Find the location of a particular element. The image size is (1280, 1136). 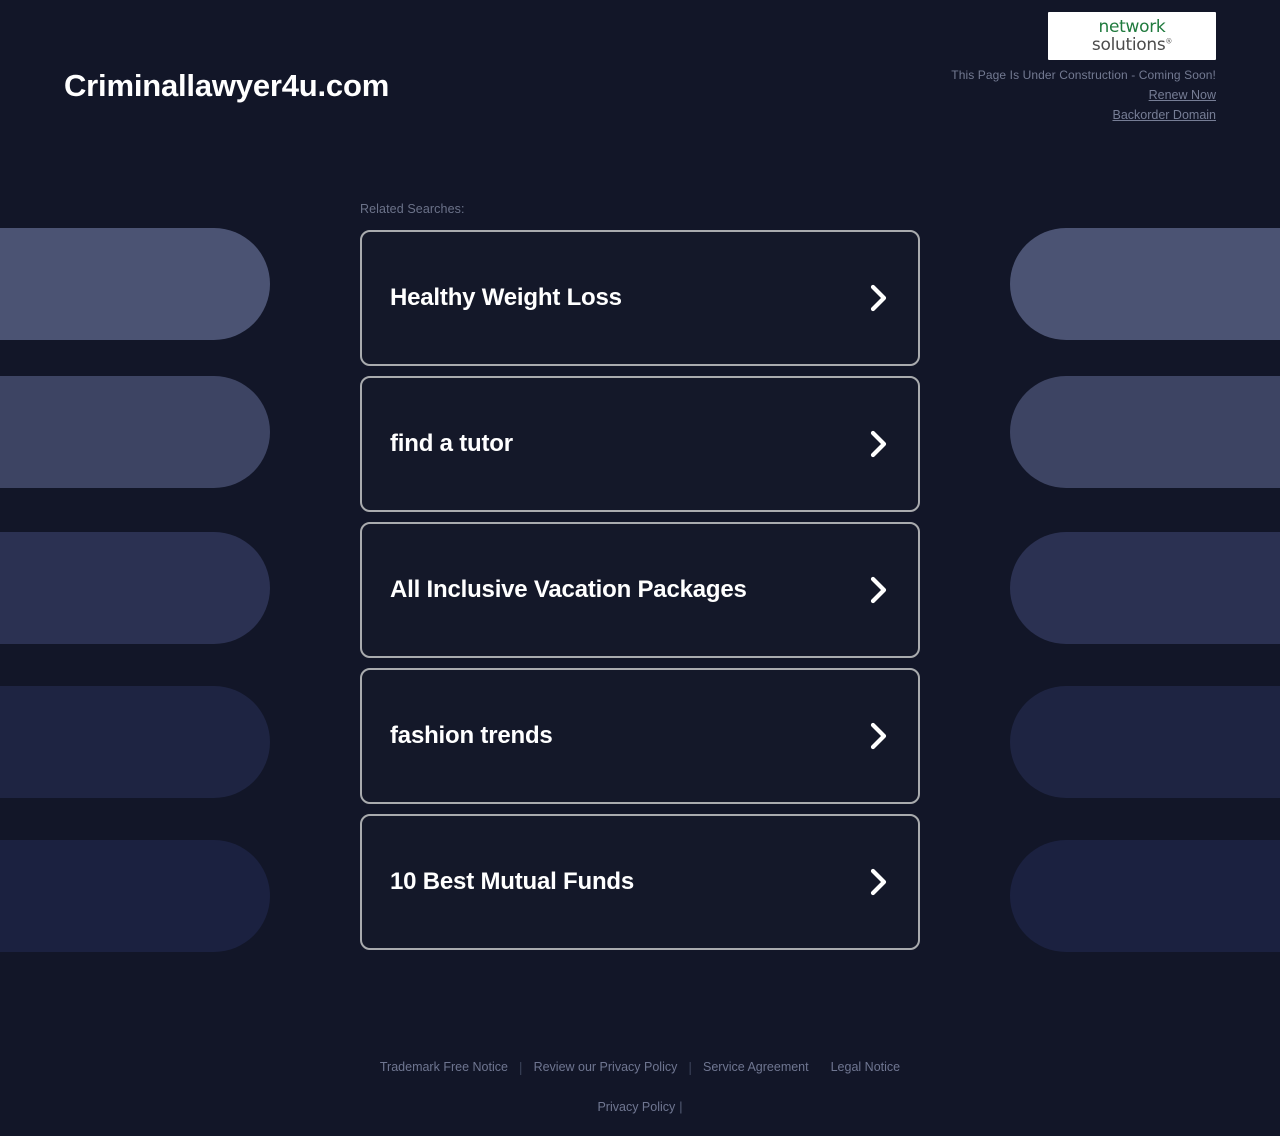

related-search-label: Healthy Weight Loss is located at coordinates (506, 297).